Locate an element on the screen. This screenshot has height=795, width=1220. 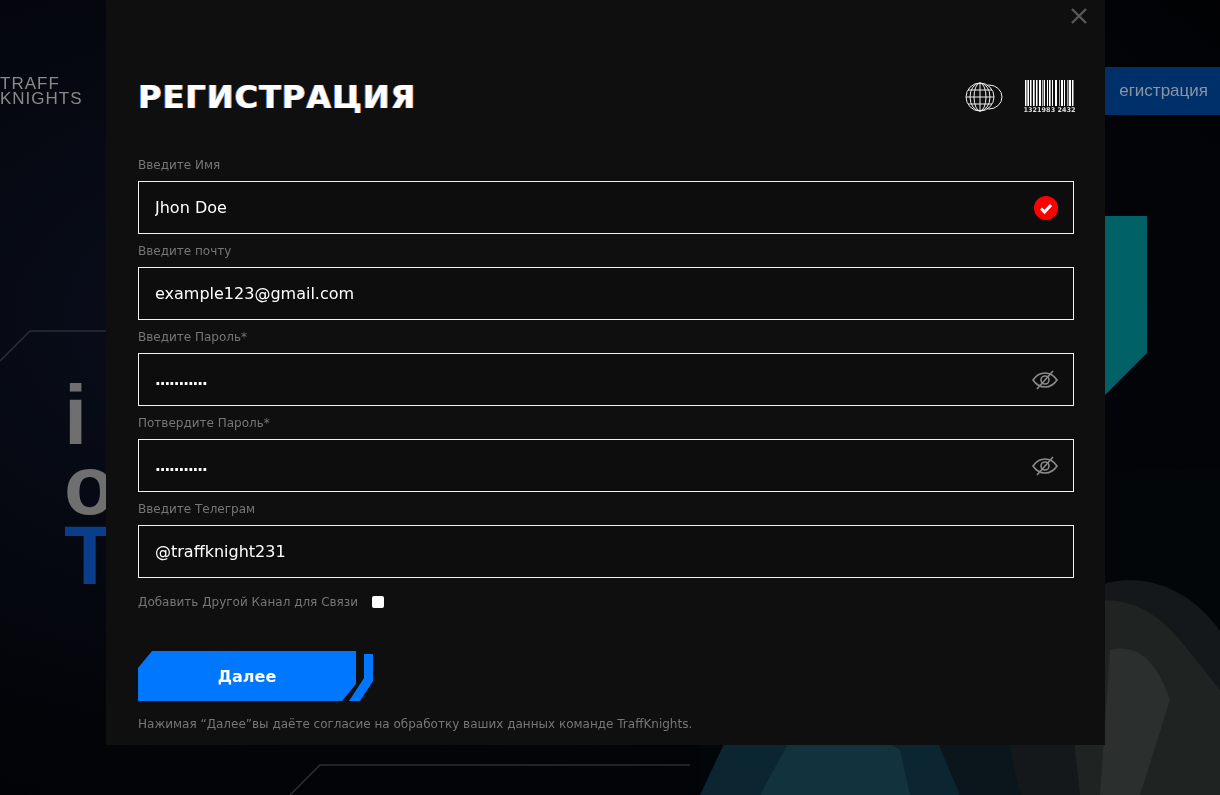
input-field: Jhon Doe is located at coordinates (606, 207).